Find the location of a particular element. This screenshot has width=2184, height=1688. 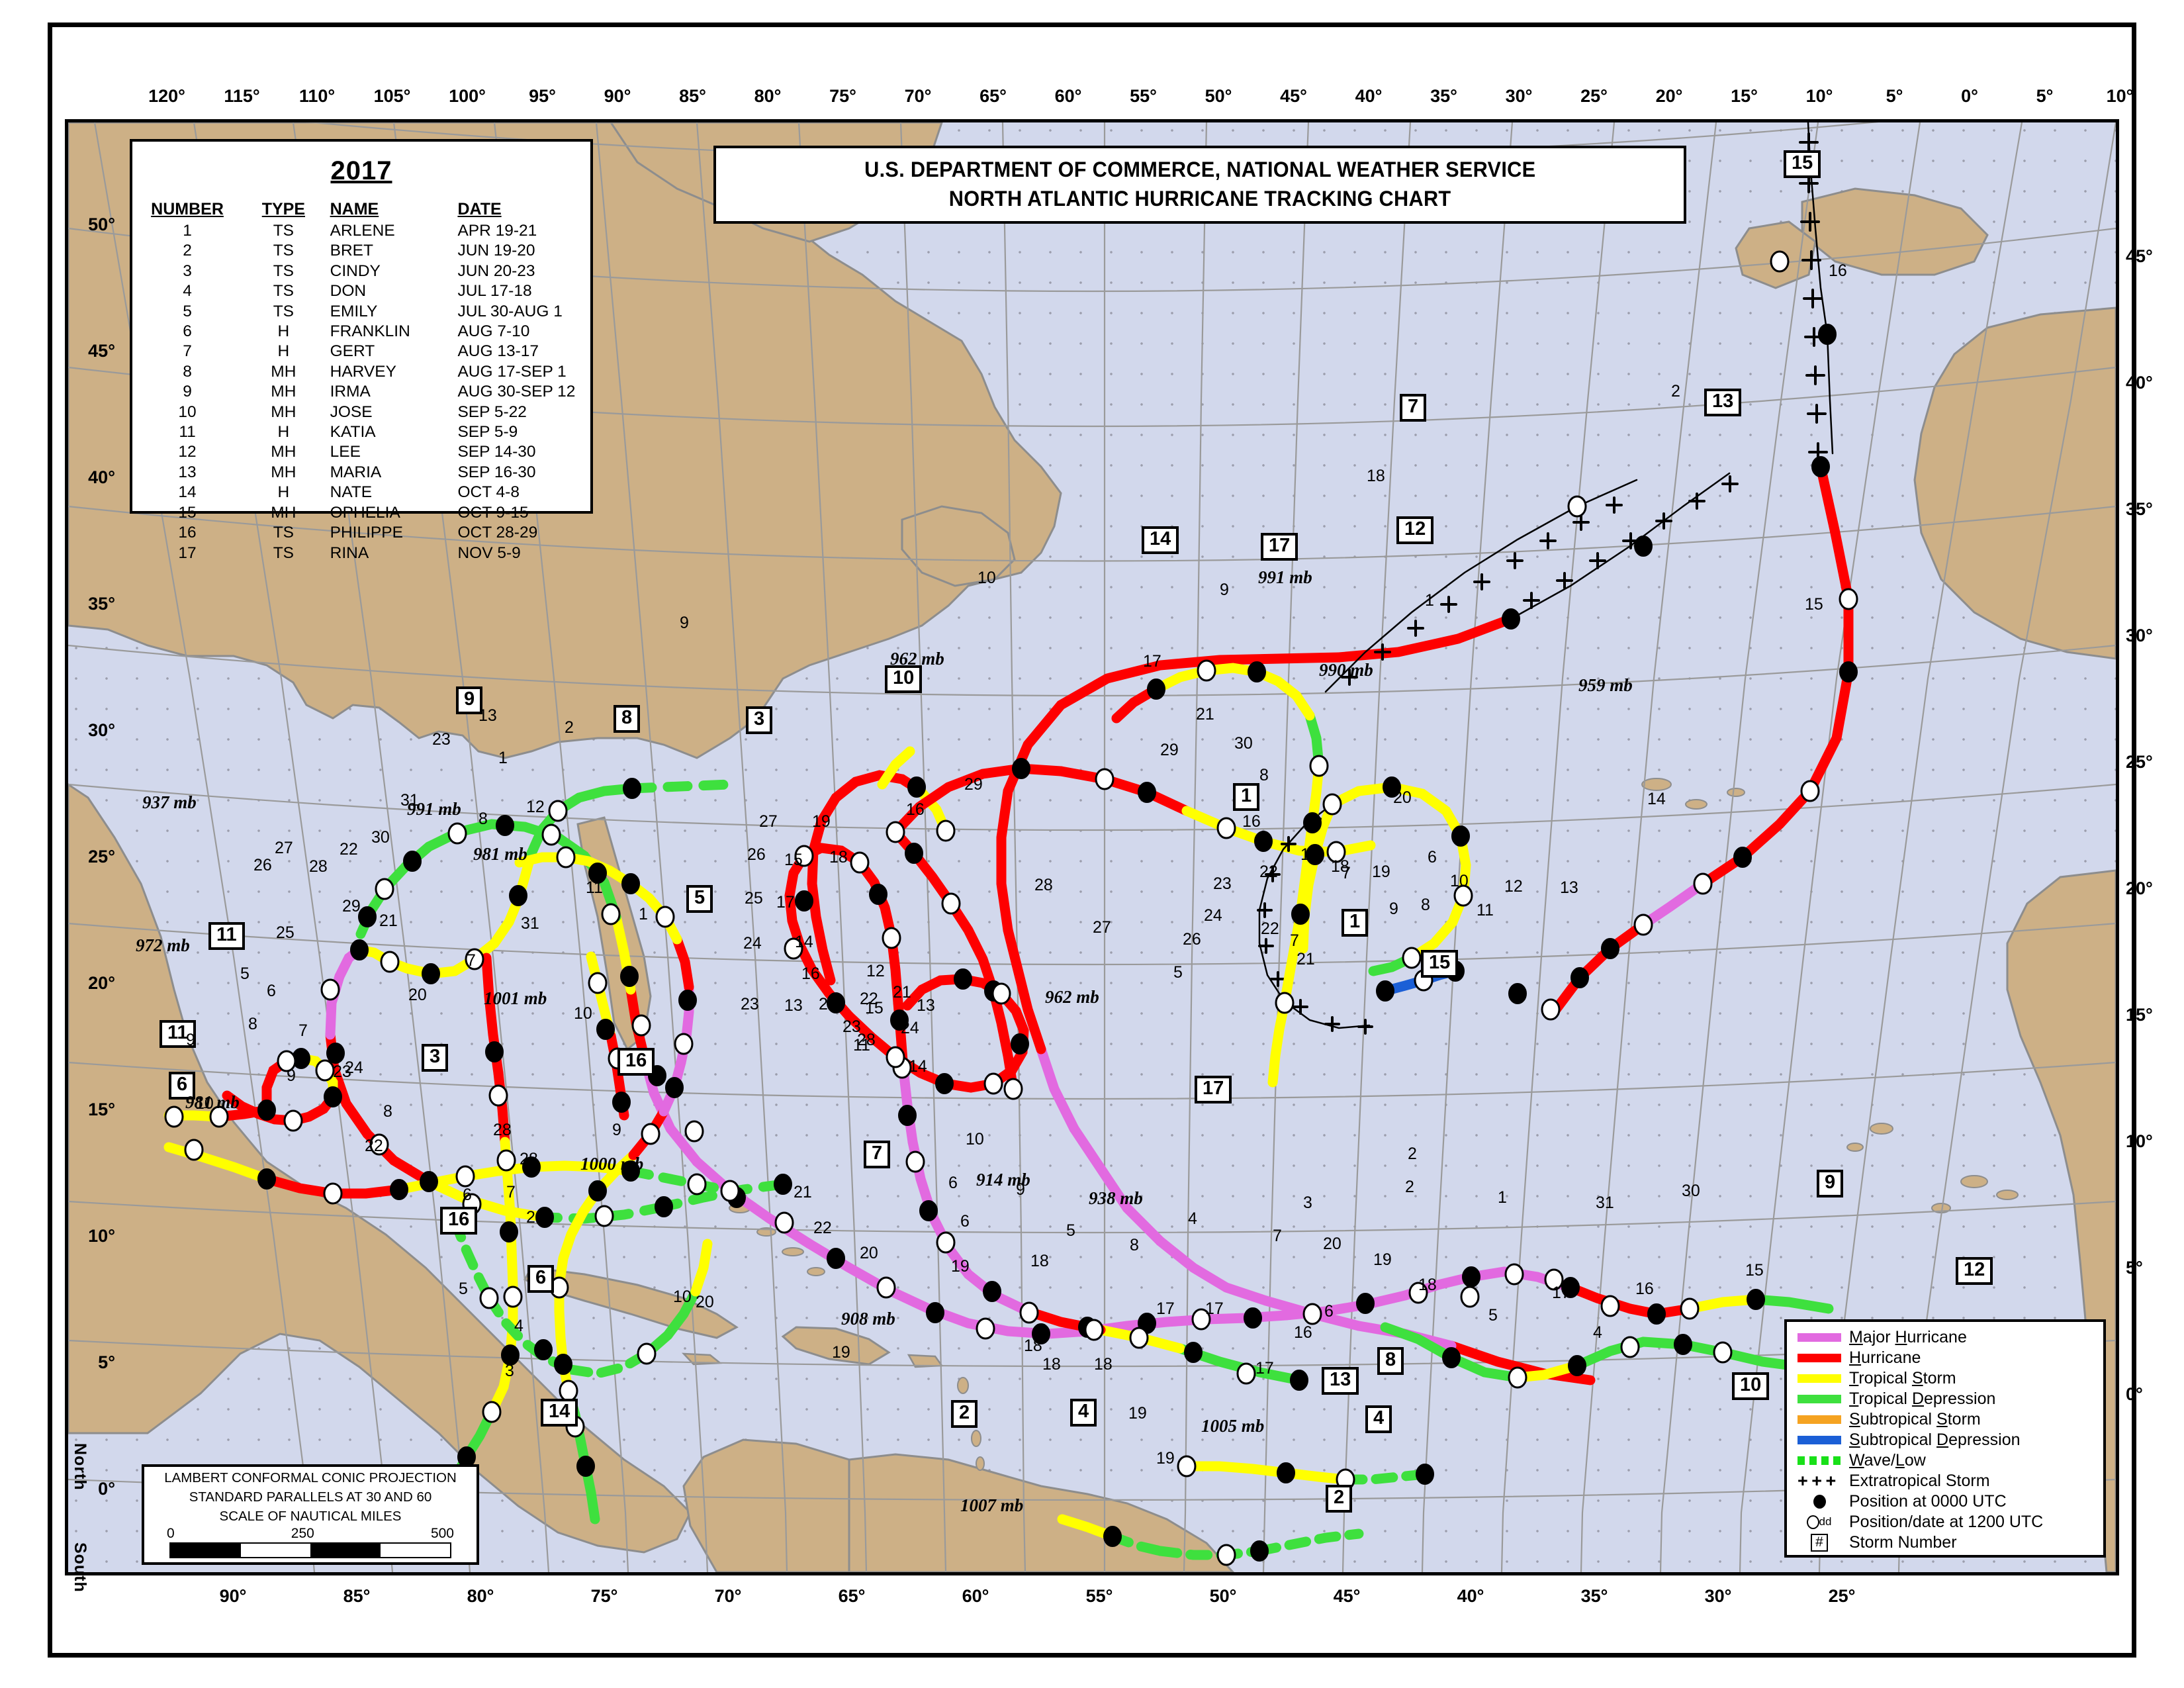

track-date-label: 15 is located at coordinates (874, 1008).